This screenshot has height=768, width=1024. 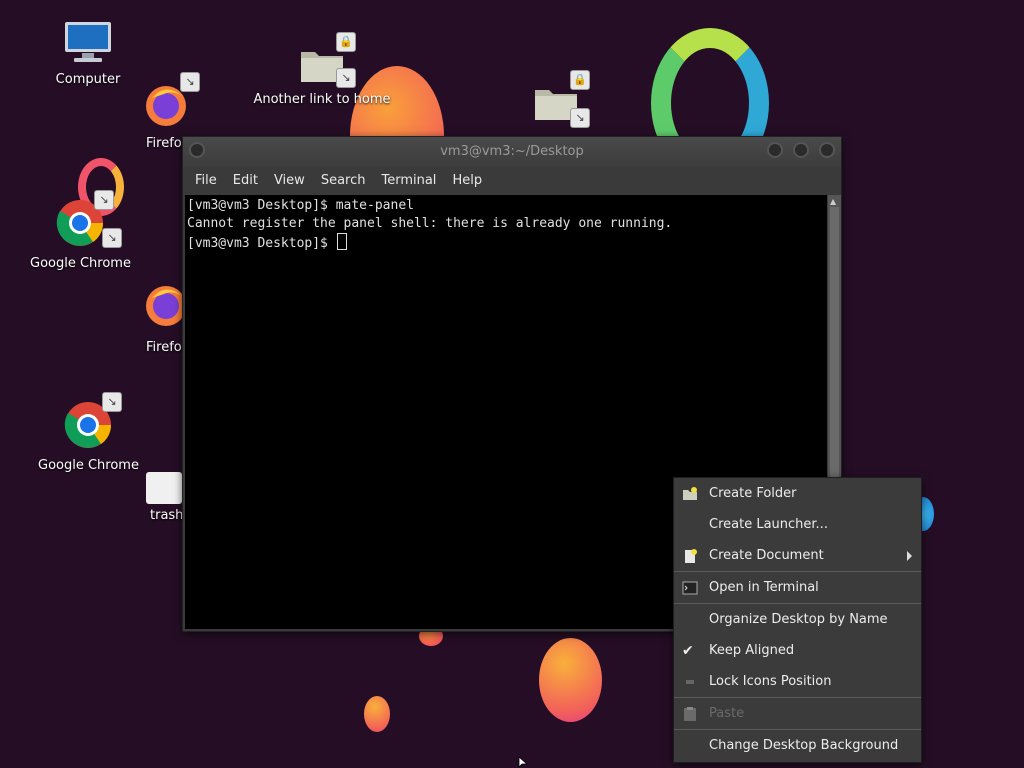 I want to click on mouse-pointer-icon, so click(x=523, y=762).